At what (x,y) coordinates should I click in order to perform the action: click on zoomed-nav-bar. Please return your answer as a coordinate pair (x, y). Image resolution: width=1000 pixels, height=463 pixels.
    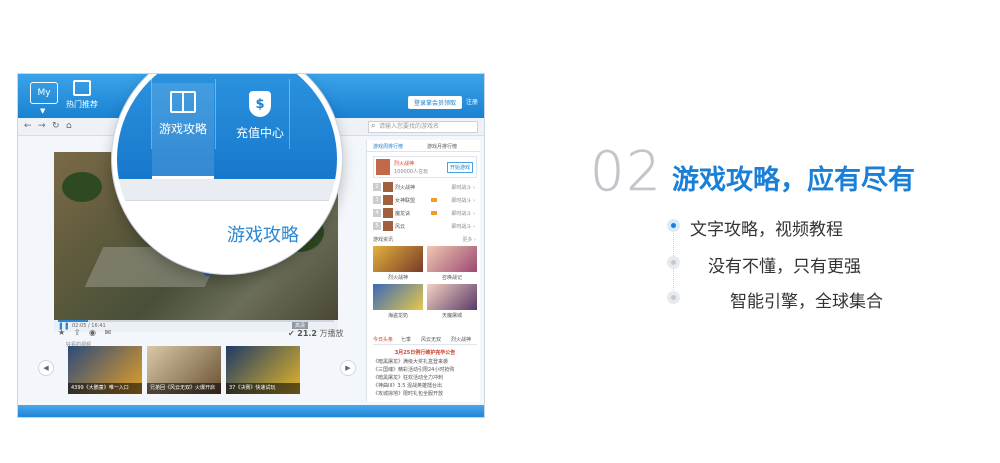
    Looking at the image, I should click on (227, 126).